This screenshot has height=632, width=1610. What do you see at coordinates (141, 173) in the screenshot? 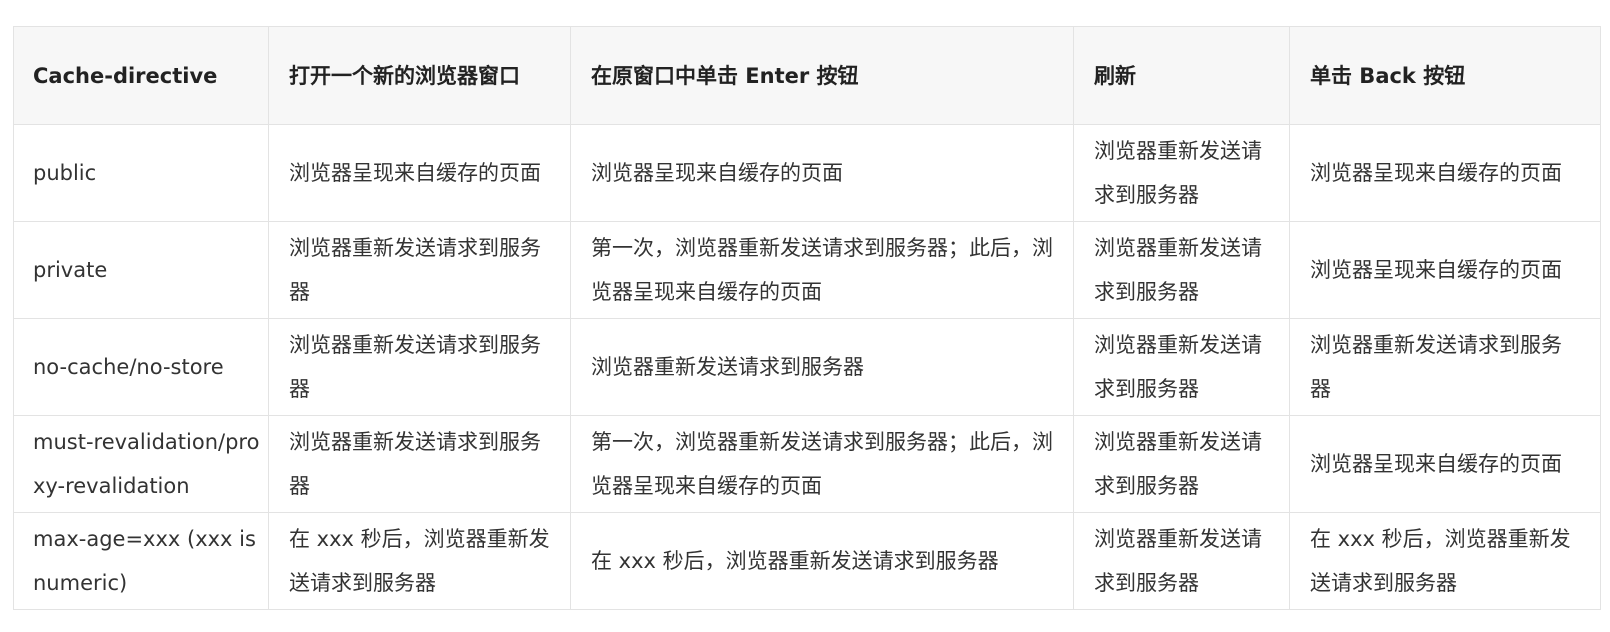
I see `table-cell: public` at bounding box center [141, 173].